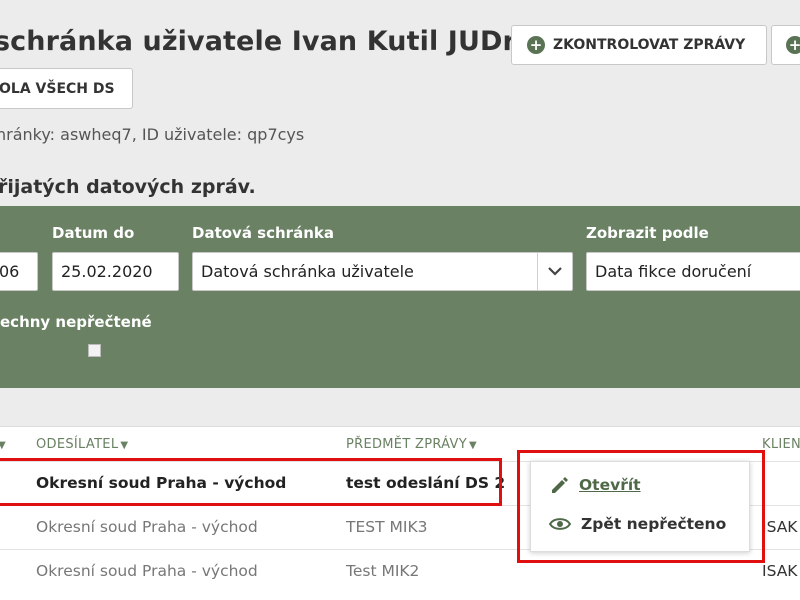  I want to click on date-from-input: 06, so click(19, 271).